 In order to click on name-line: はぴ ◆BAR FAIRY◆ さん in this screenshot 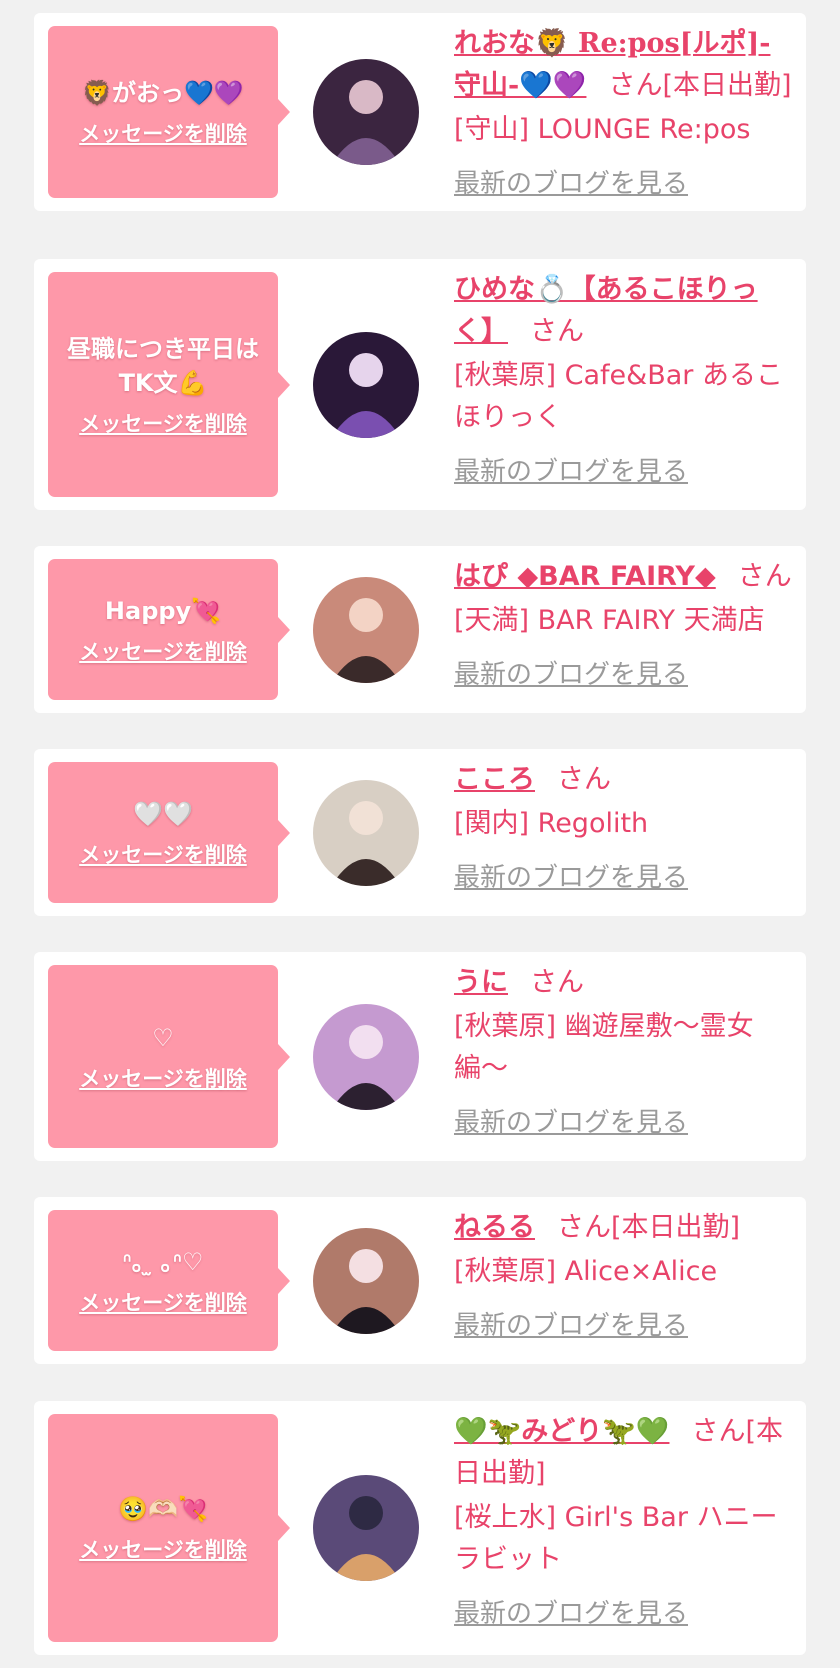, I will do `click(623, 577)`.